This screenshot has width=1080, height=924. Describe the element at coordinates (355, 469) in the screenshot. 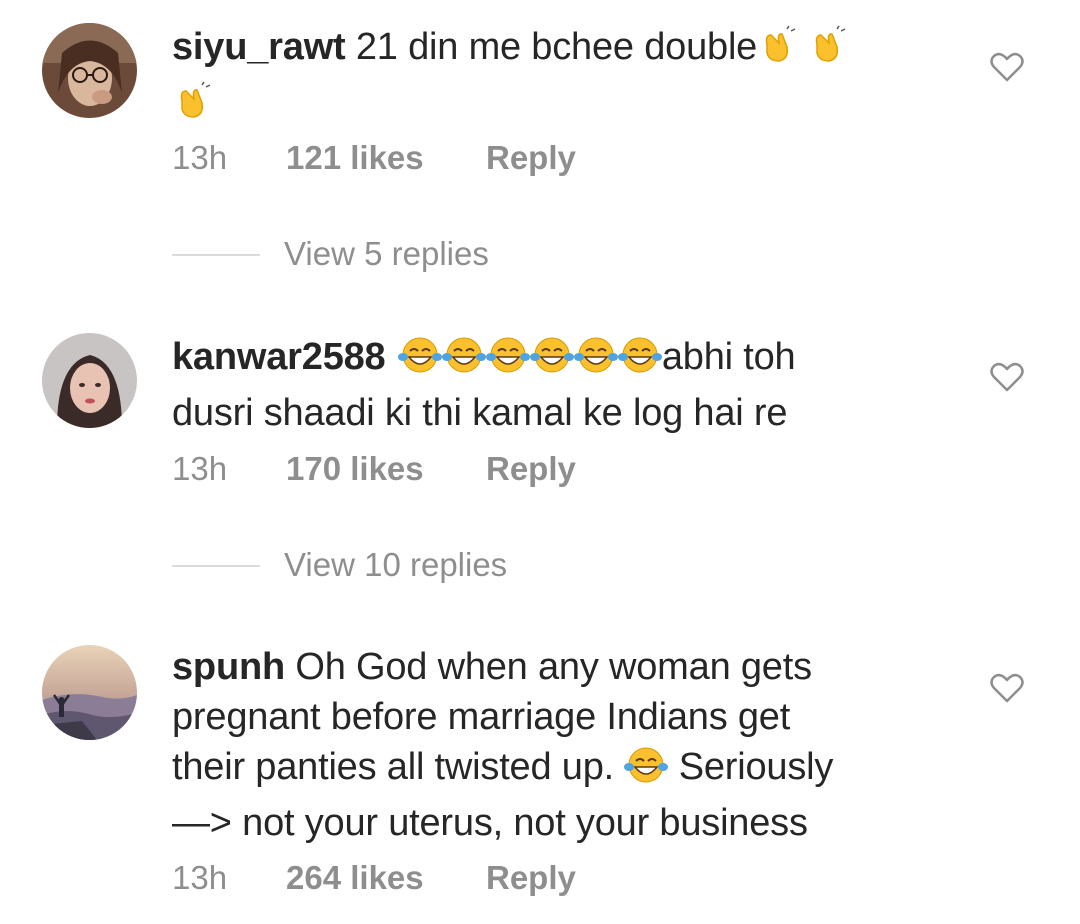

I see `likes-count: 170 likes` at that location.